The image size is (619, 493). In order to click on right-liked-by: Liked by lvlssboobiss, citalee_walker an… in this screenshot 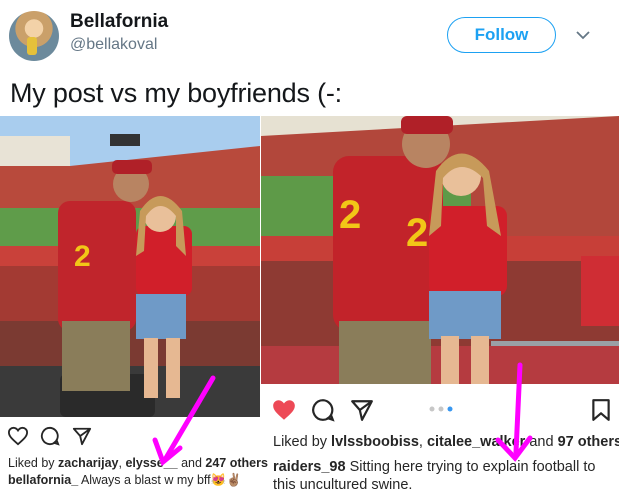, I will do `click(446, 442)`.